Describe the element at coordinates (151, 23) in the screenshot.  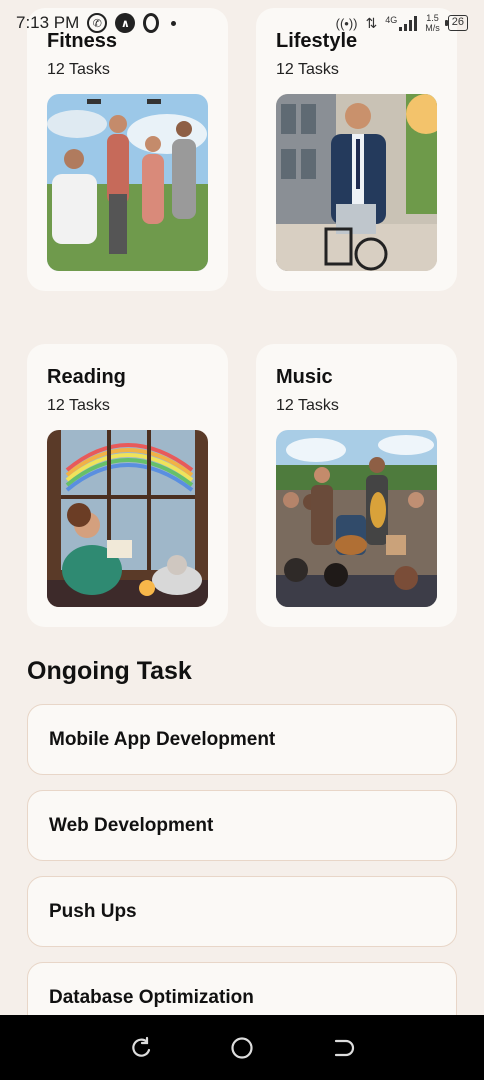
I see `opera-icon` at that location.